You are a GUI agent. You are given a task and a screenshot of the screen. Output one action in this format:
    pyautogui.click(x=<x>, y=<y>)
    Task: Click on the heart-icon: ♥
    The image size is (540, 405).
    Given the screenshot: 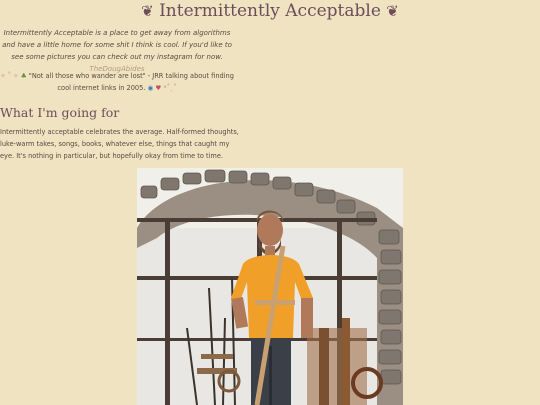 What is the action you would take?
    pyautogui.click(x=158, y=88)
    